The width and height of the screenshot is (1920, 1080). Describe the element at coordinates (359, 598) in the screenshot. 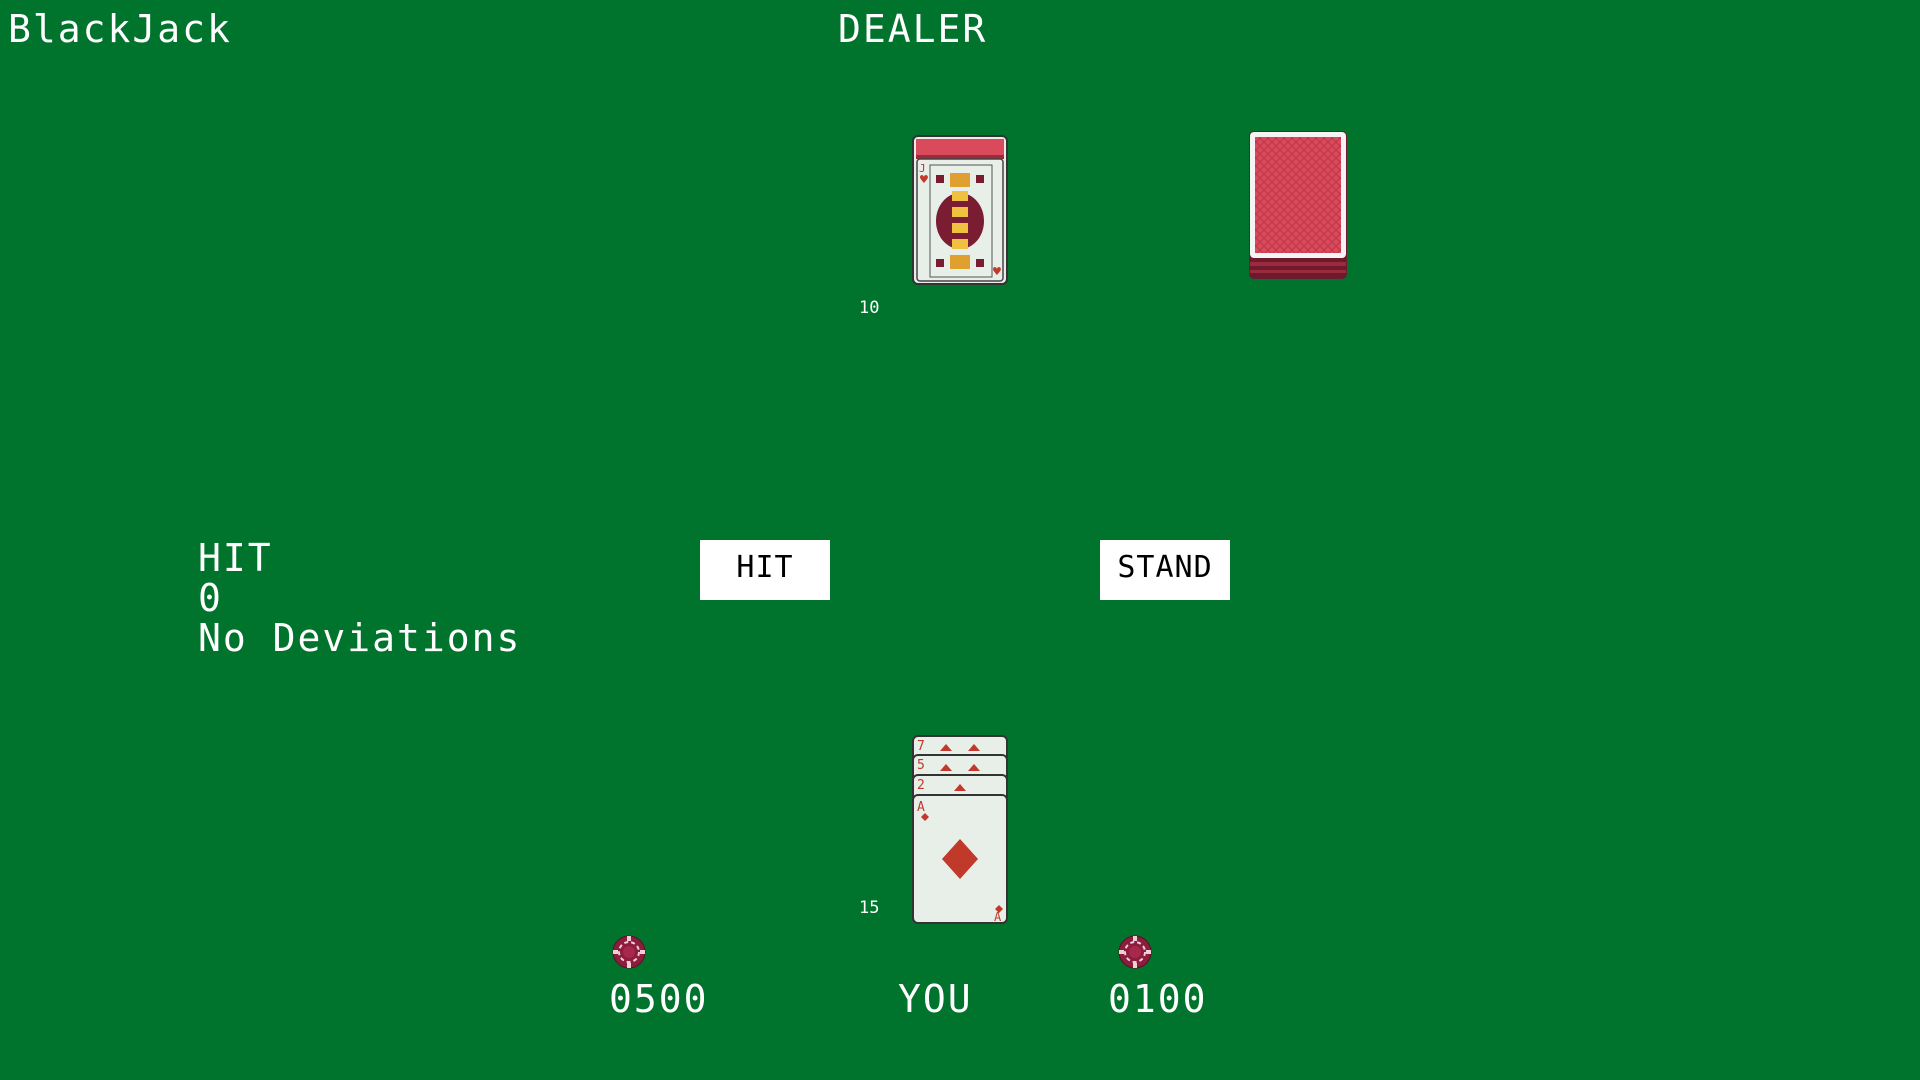

I see `strategy-advice: HIT 0 No Deviations` at that location.